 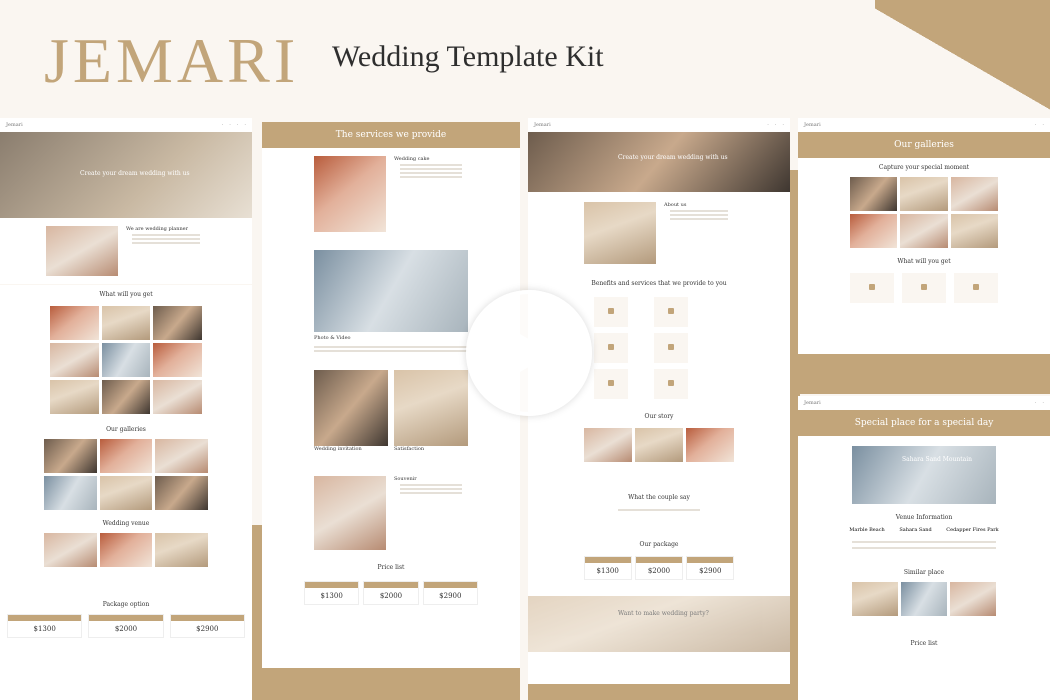 I want to click on gold-strip, so click(x=257, y=612).